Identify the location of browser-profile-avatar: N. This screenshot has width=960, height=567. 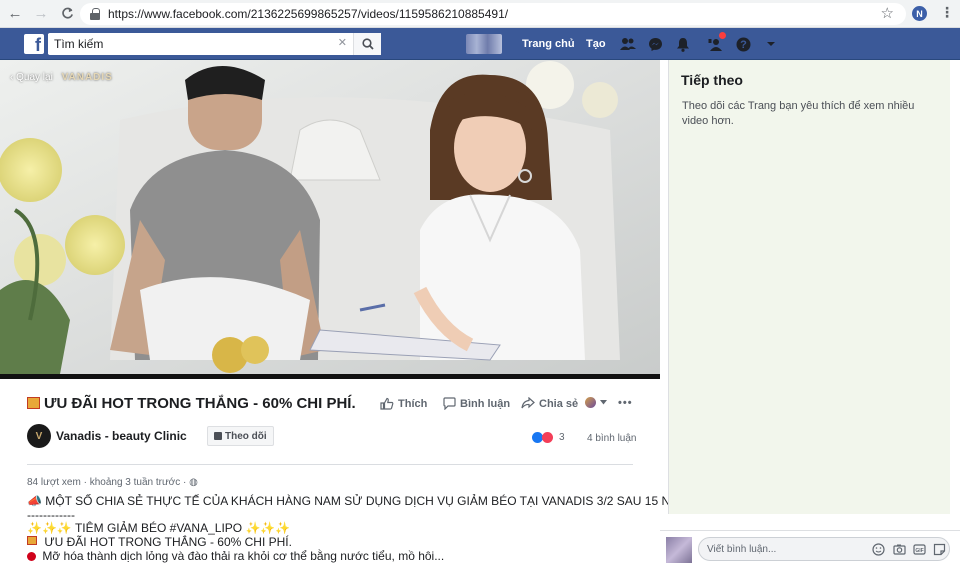
(919, 13).